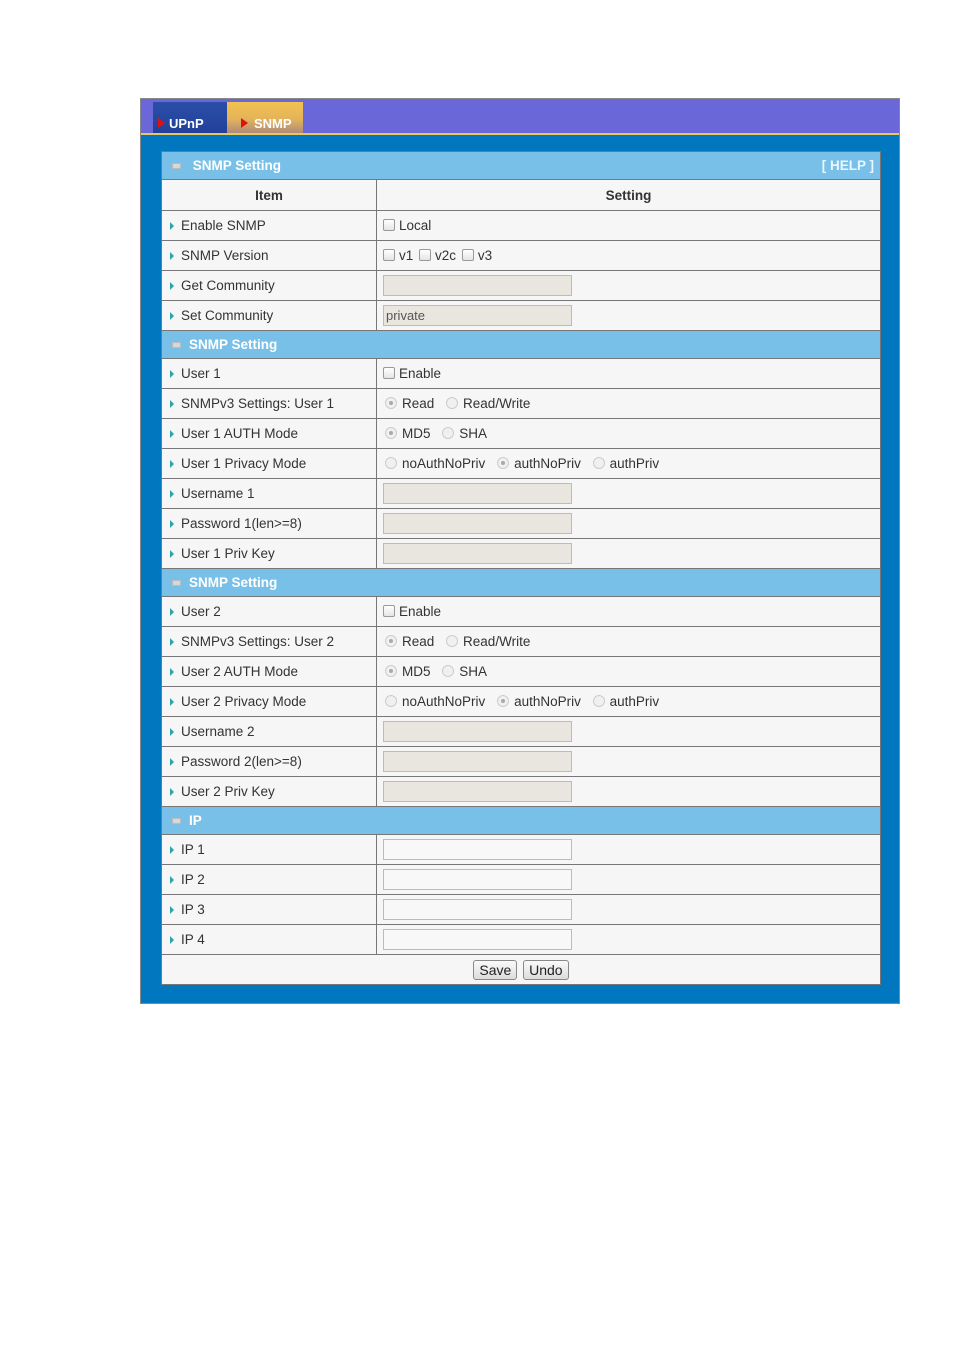 The width and height of the screenshot is (954, 1350). I want to click on user2-enable-checkbox, so click(389, 611).